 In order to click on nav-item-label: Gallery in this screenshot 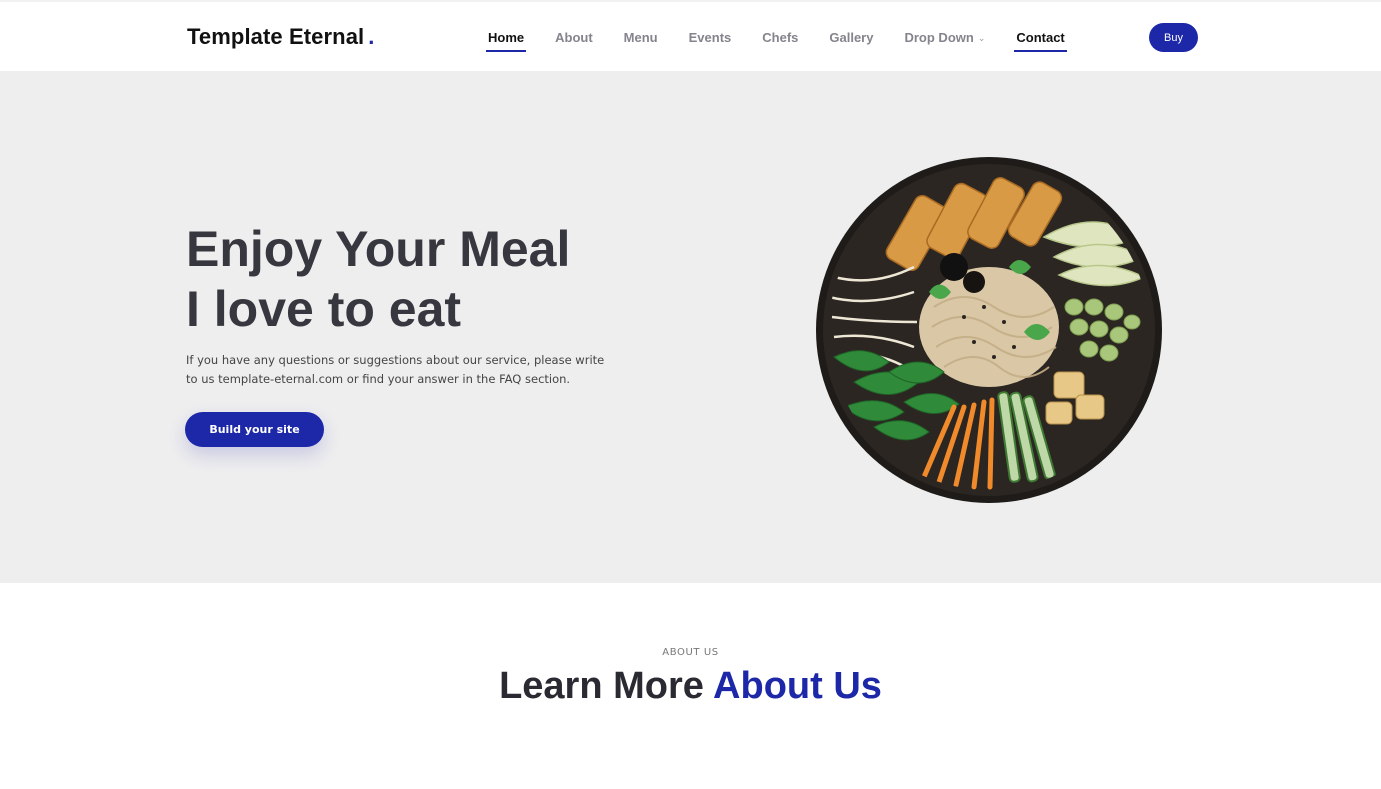, I will do `click(851, 37)`.